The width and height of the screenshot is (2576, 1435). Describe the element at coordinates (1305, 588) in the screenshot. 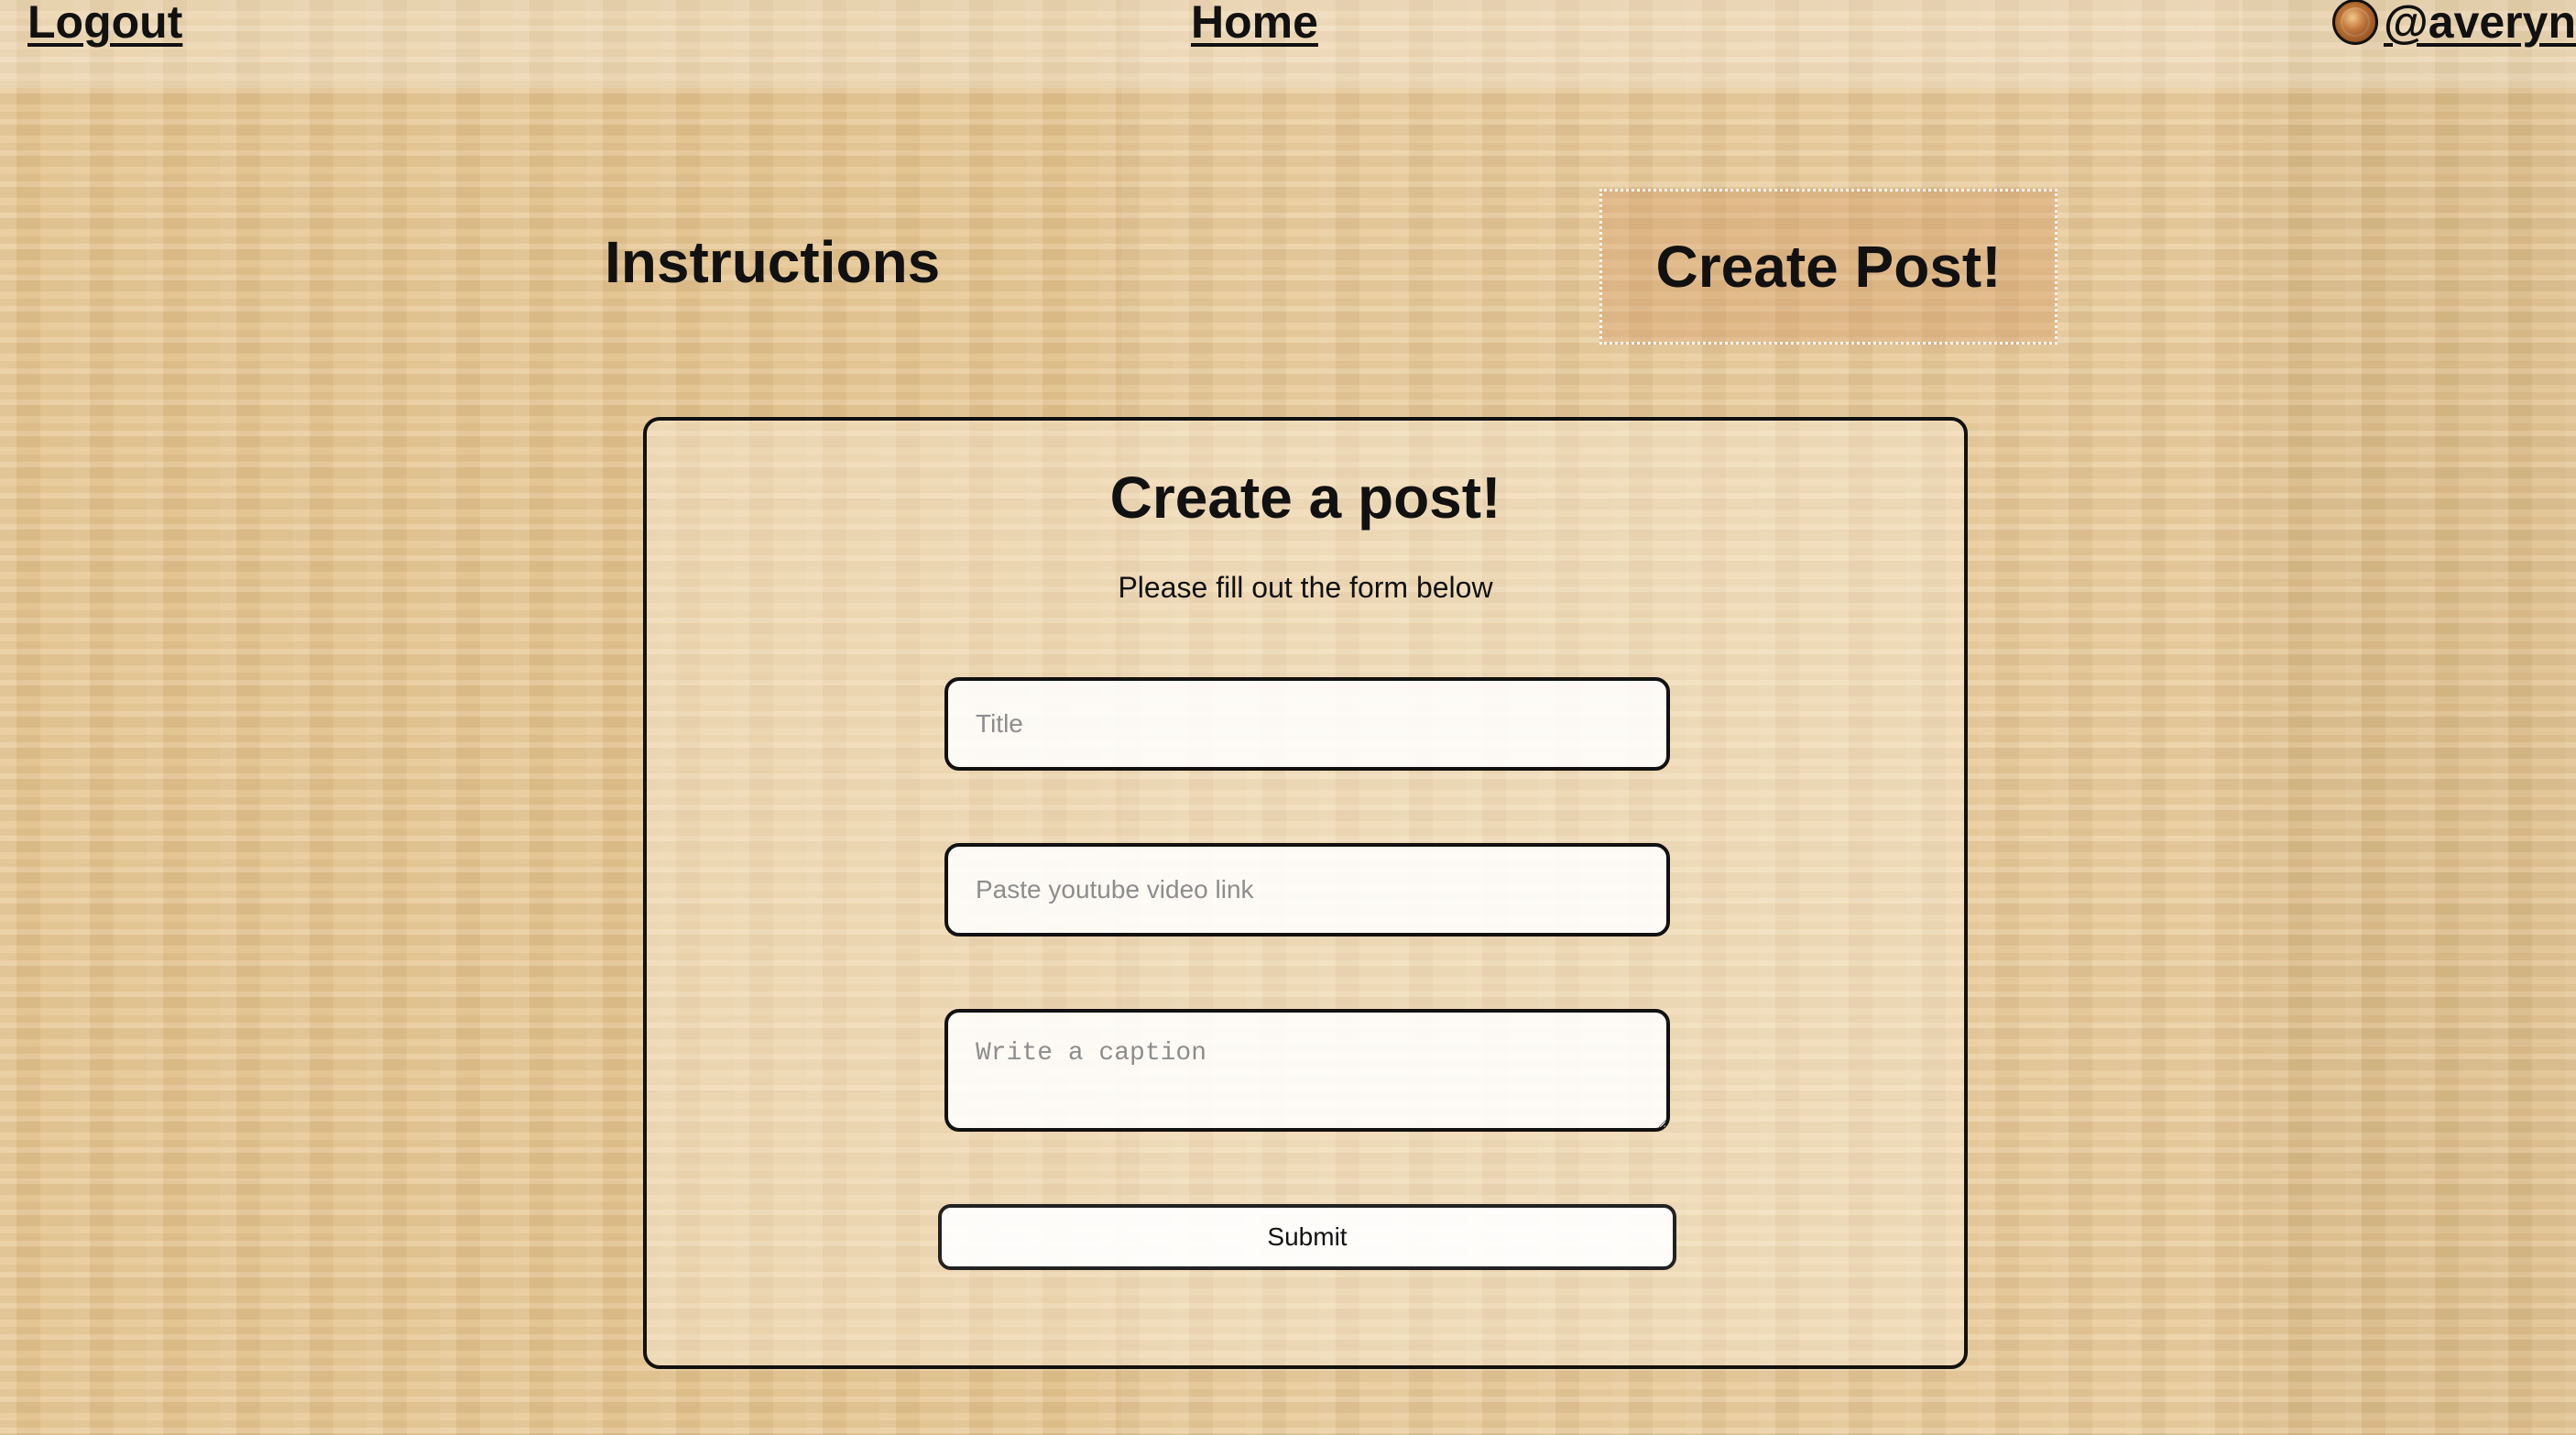

I see `form-instructions: Please fill out the form below` at that location.